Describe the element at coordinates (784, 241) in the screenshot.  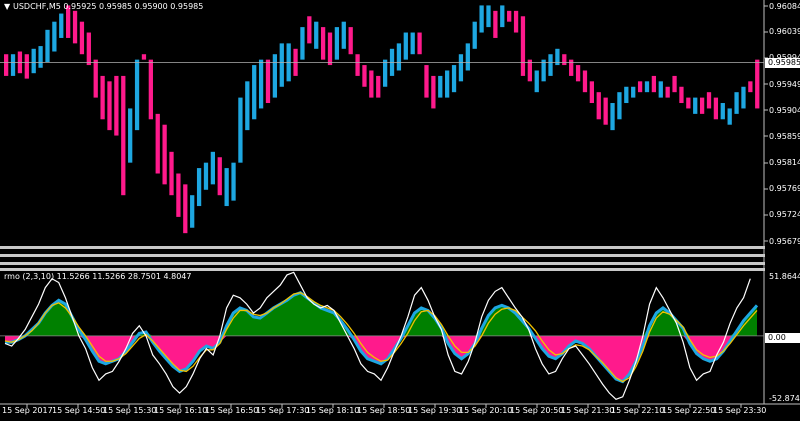
I see `price-label: 0.95679` at that location.